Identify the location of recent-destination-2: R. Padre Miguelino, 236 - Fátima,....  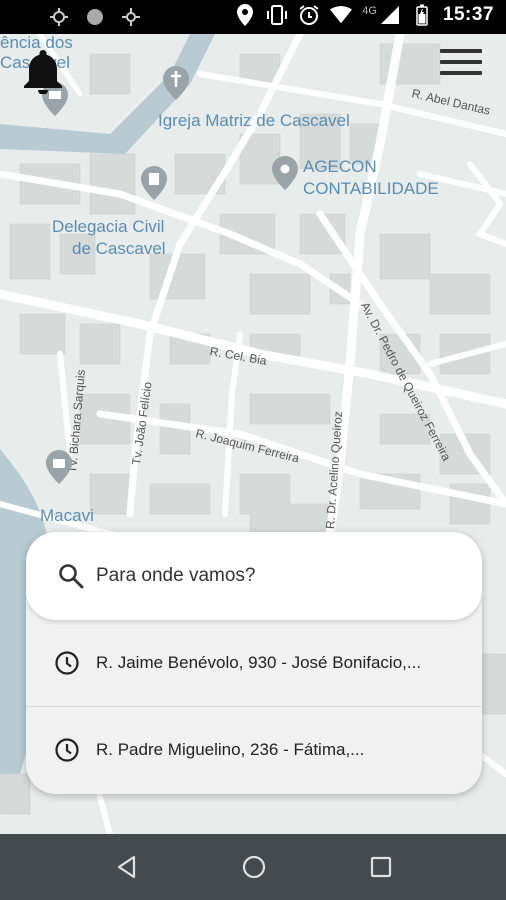
(254, 750).